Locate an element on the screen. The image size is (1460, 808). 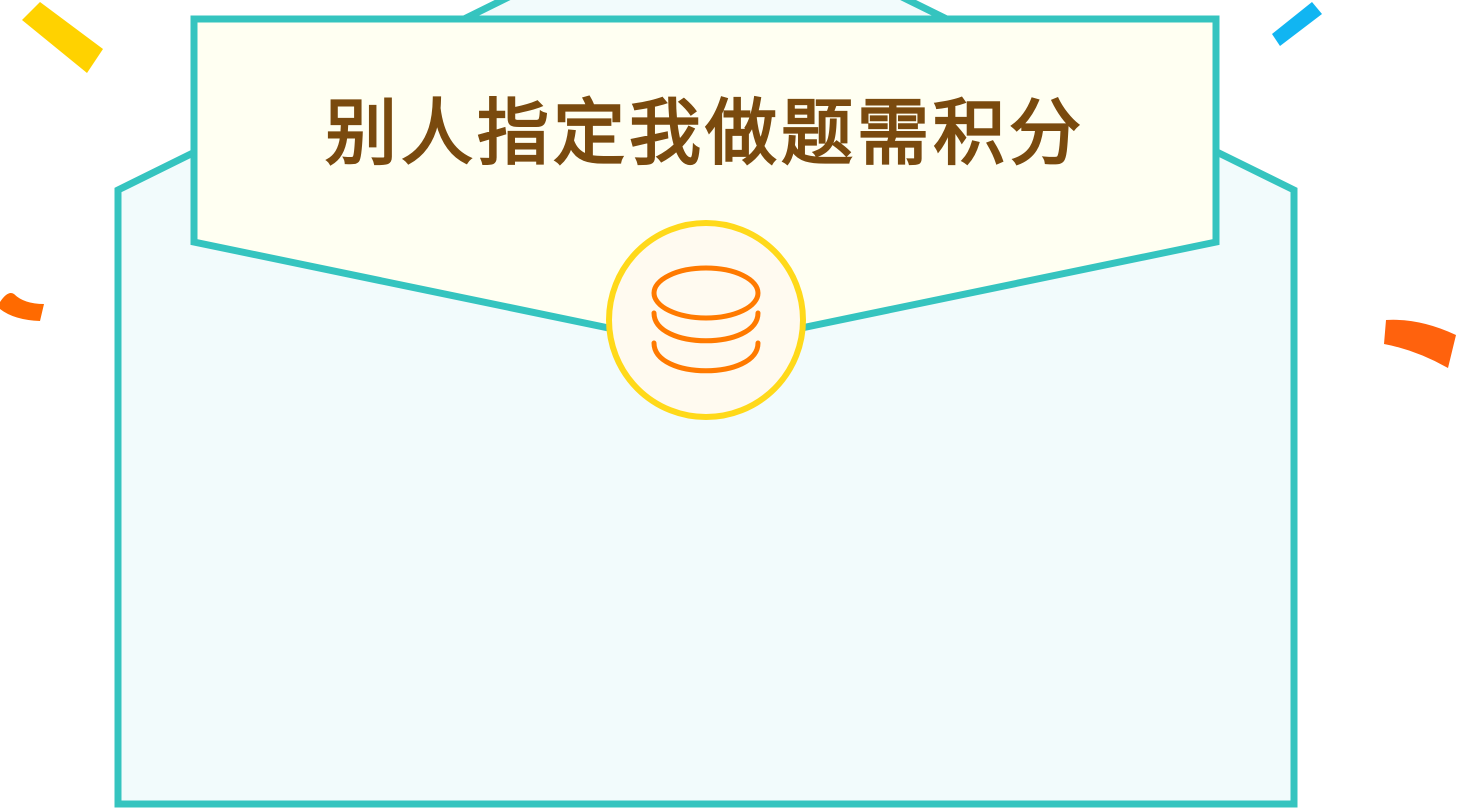
confetti-orange-right is located at coordinates (1420, 343).